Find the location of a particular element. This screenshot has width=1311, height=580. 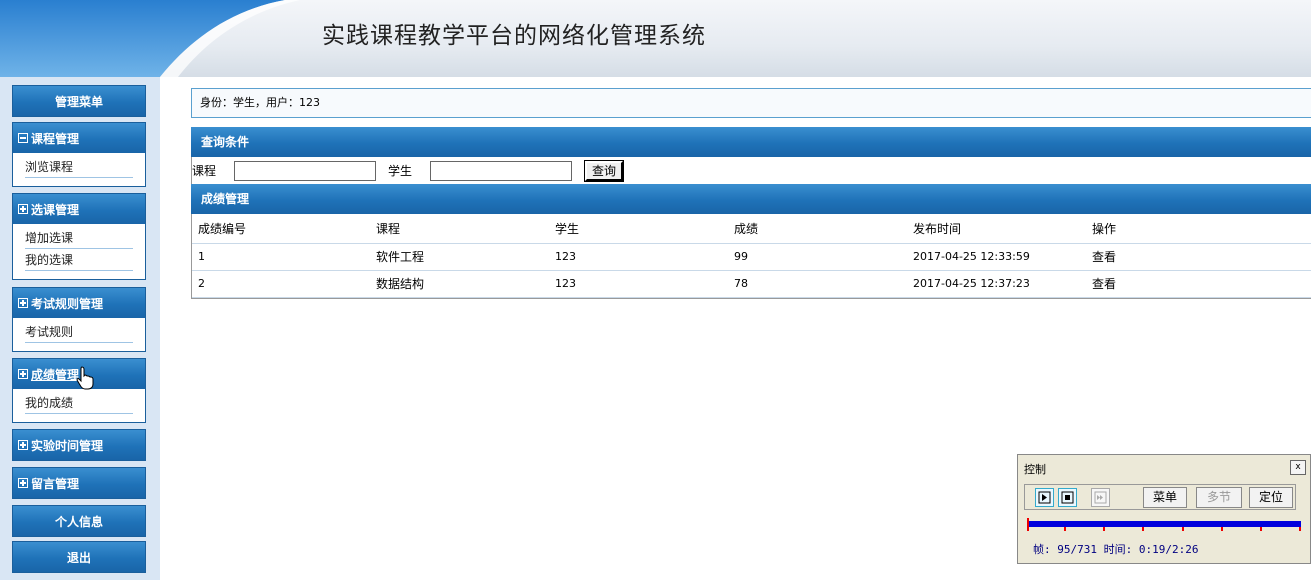

fast-forward-icon is located at coordinates (1100, 497).